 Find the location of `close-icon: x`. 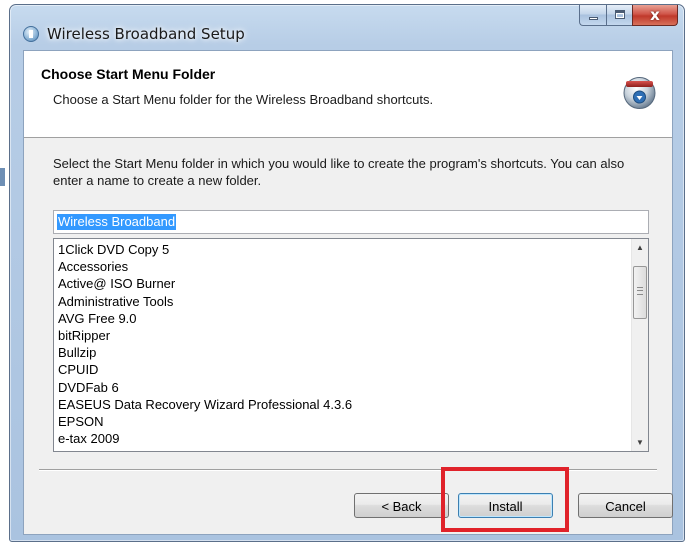

close-icon: x is located at coordinates (655, 15).